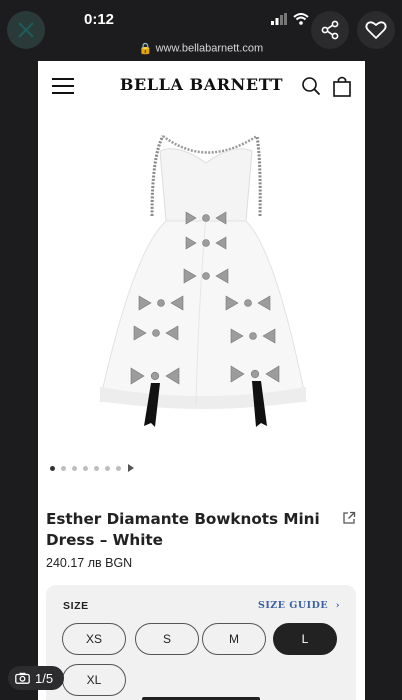  What do you see at coordinates (94, 639) in the screenshot?
I see `size-option-xs: XS` at bounding box center [94, 639].